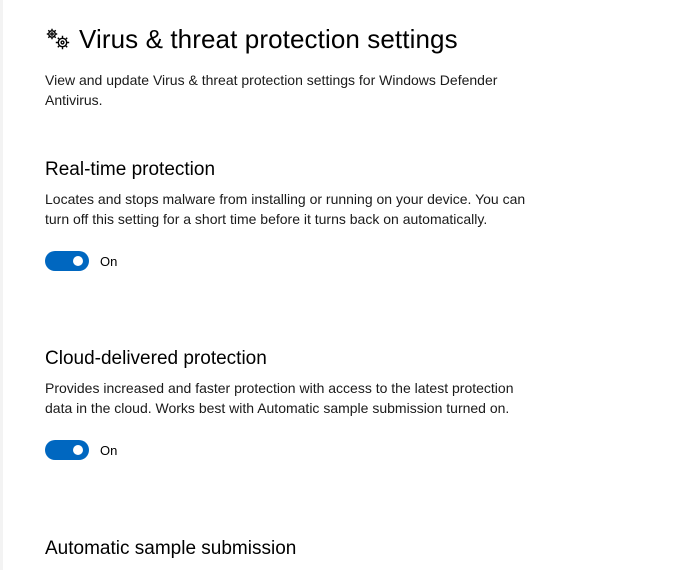 This screenshot has width=700, height=570. Describe the element at coordinates (67, 450) in the screenshot. I see `cloud-protection-toggle` at that location.